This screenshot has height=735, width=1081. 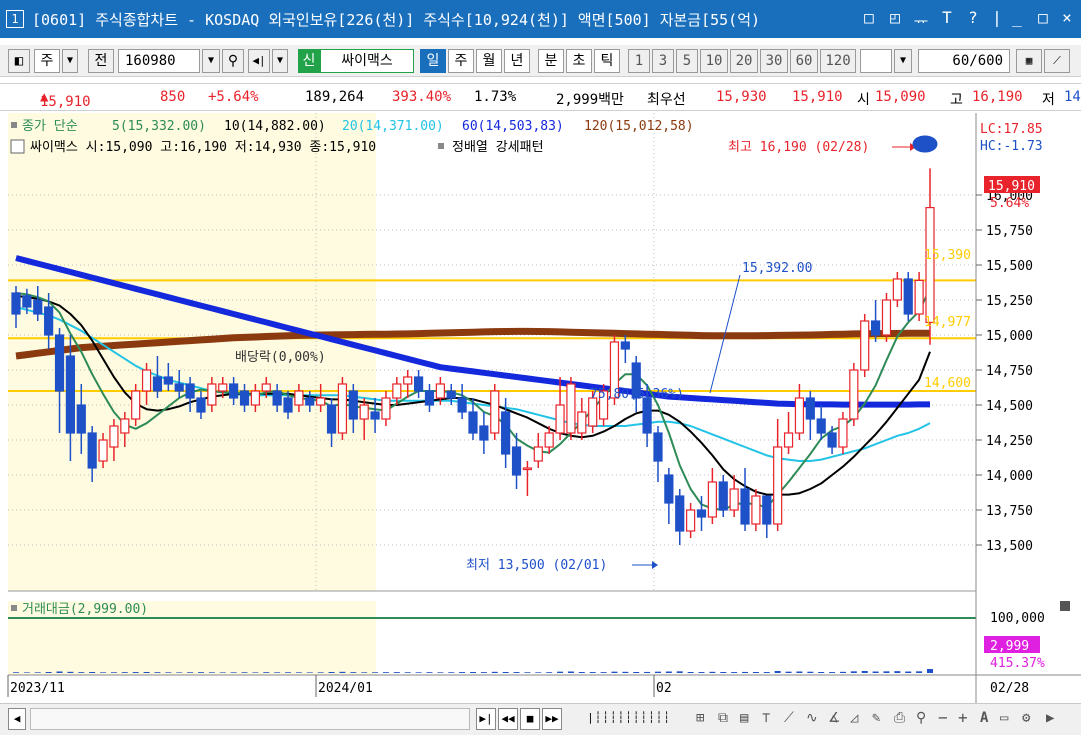 What do you see at coordinates (687, 61) in the screenshot?
I see `interval-5: 5` at bounding box center [687, 61].